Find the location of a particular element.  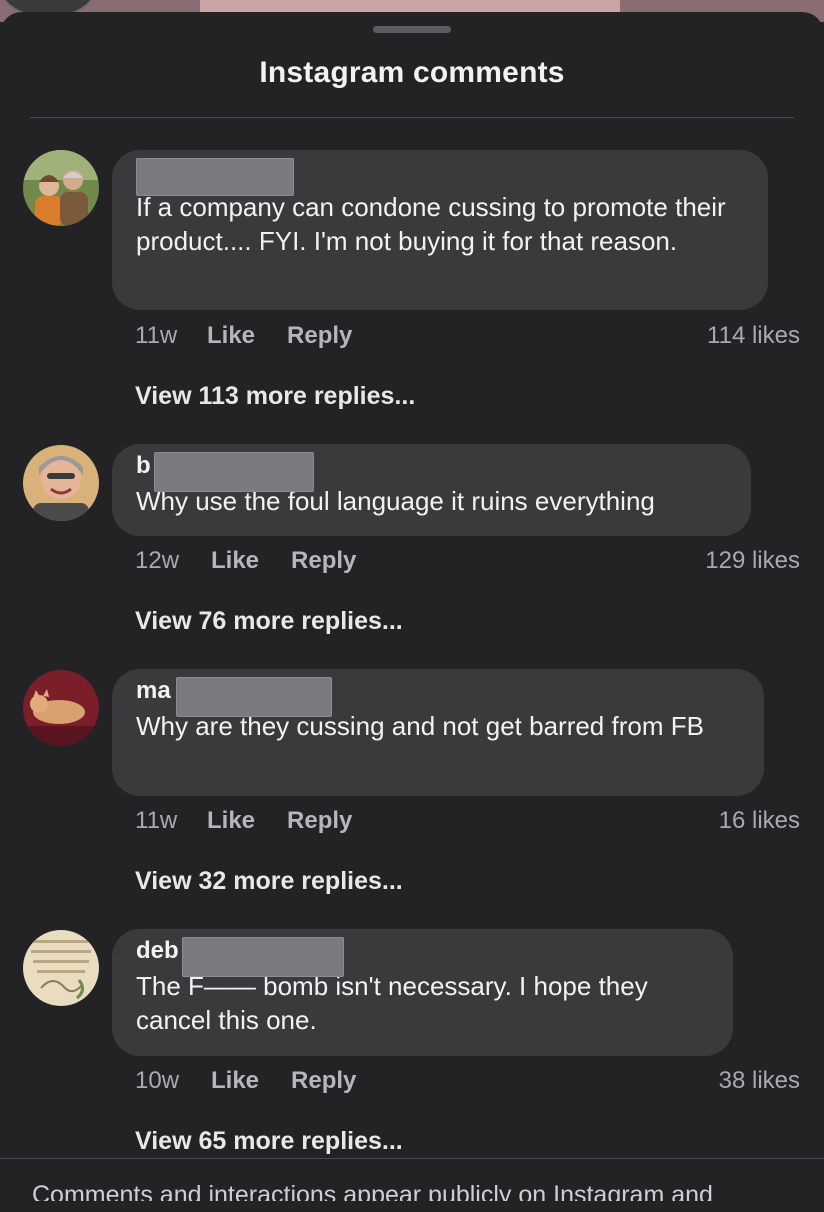

like-count: 38 likes is located at coordinates (759, 1081).